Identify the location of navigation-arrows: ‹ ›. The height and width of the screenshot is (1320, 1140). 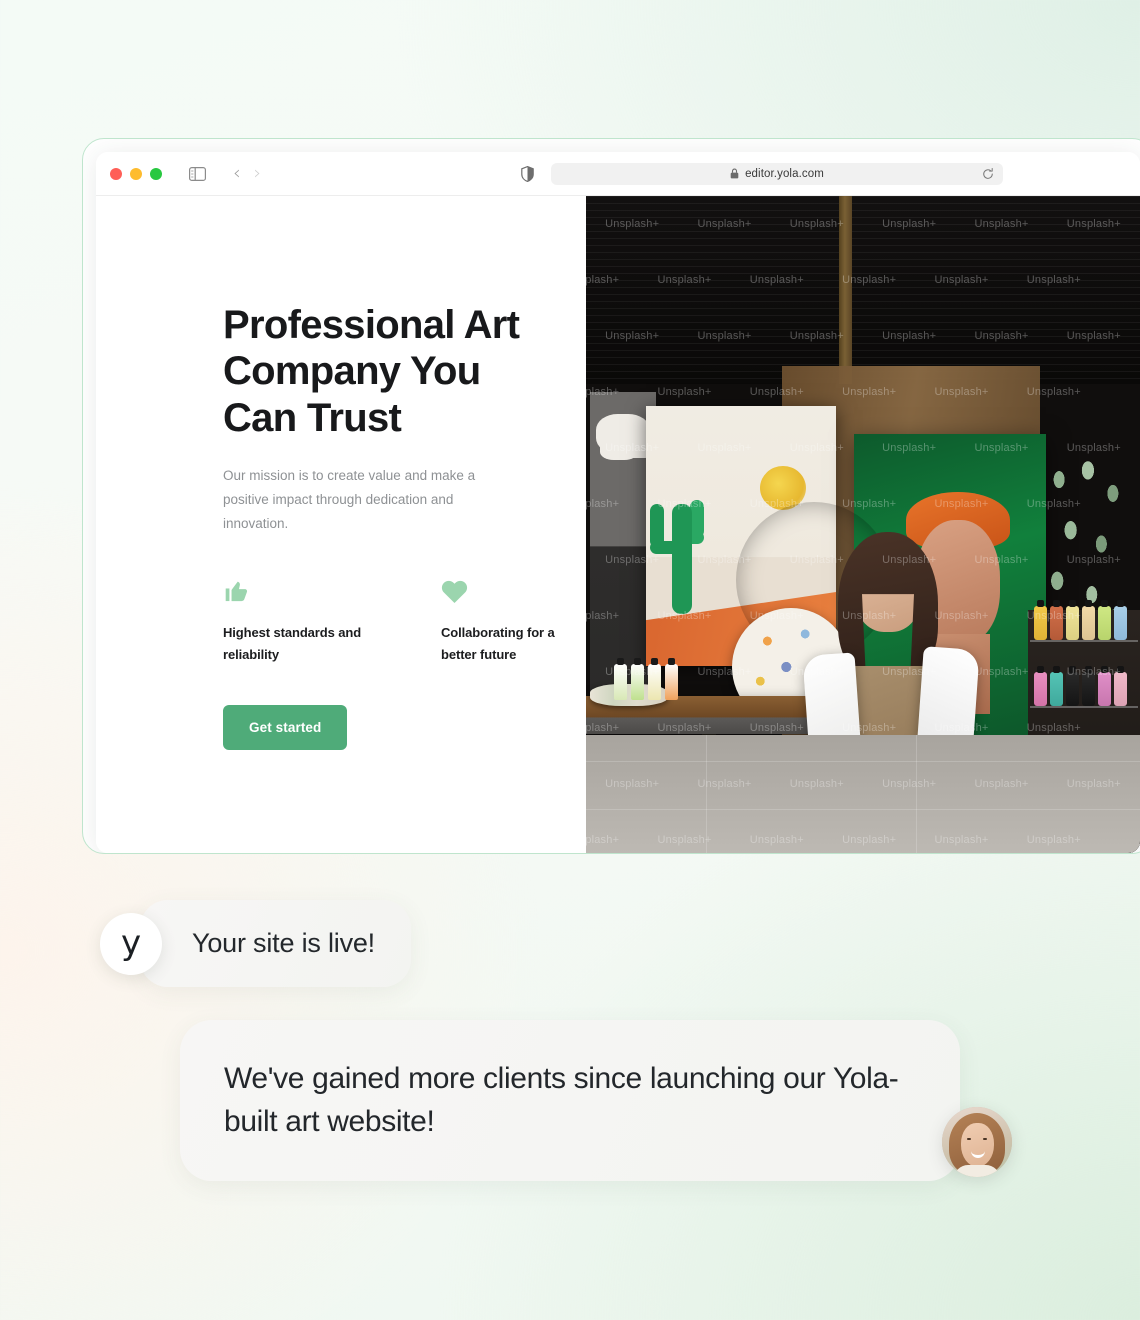
(247, 173).